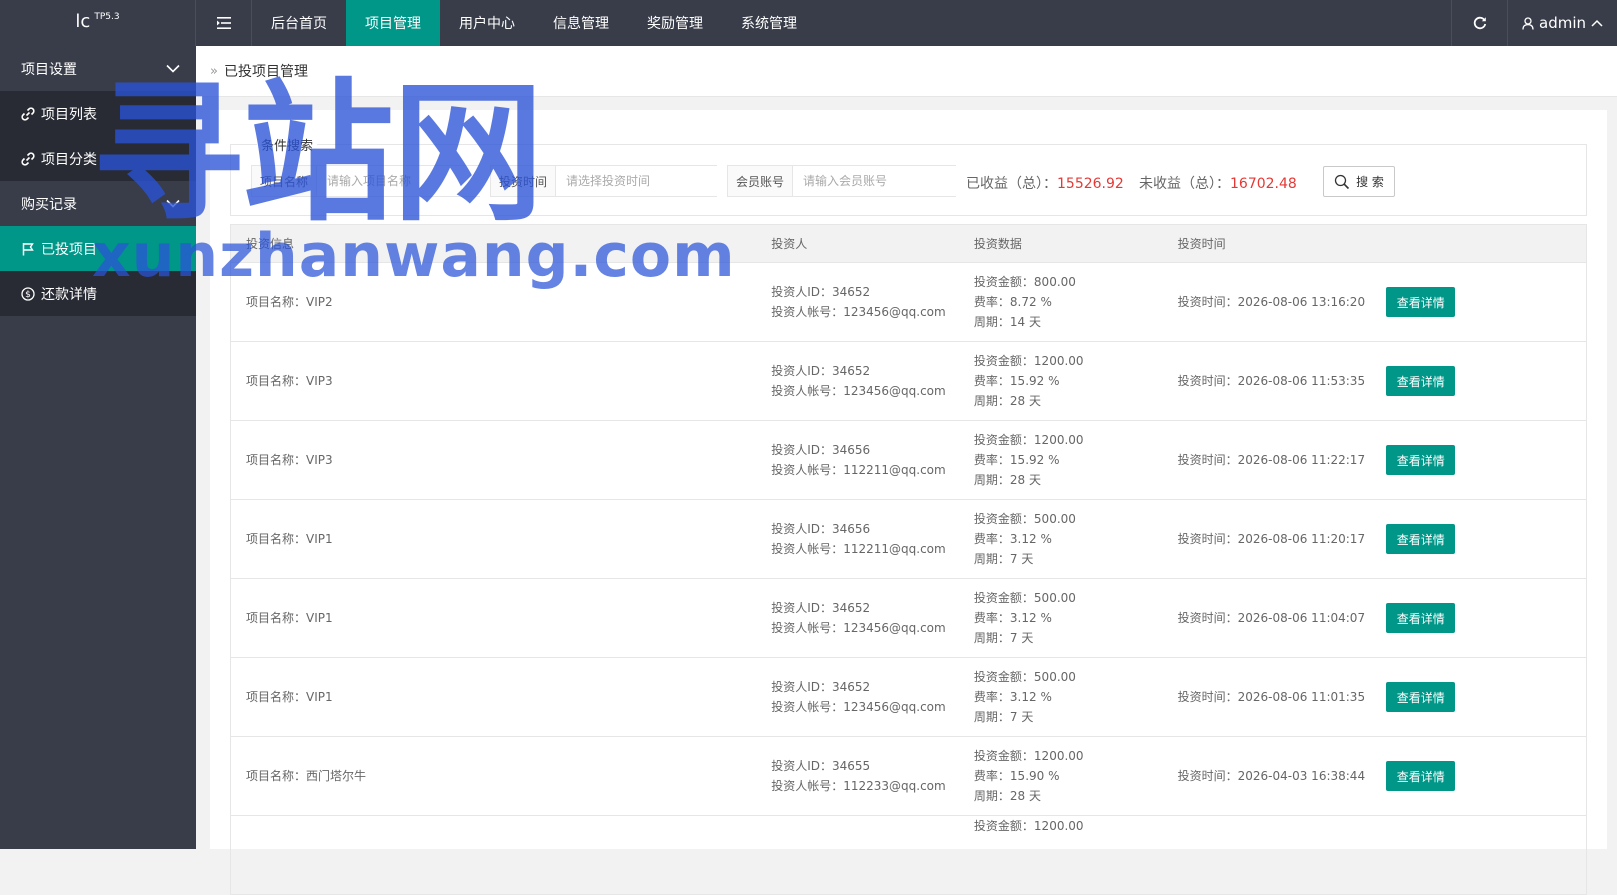  Describe the element at coordinates (69, 294) in the screenshot. I see `sidebar-item-label: 还款详情` at that location.